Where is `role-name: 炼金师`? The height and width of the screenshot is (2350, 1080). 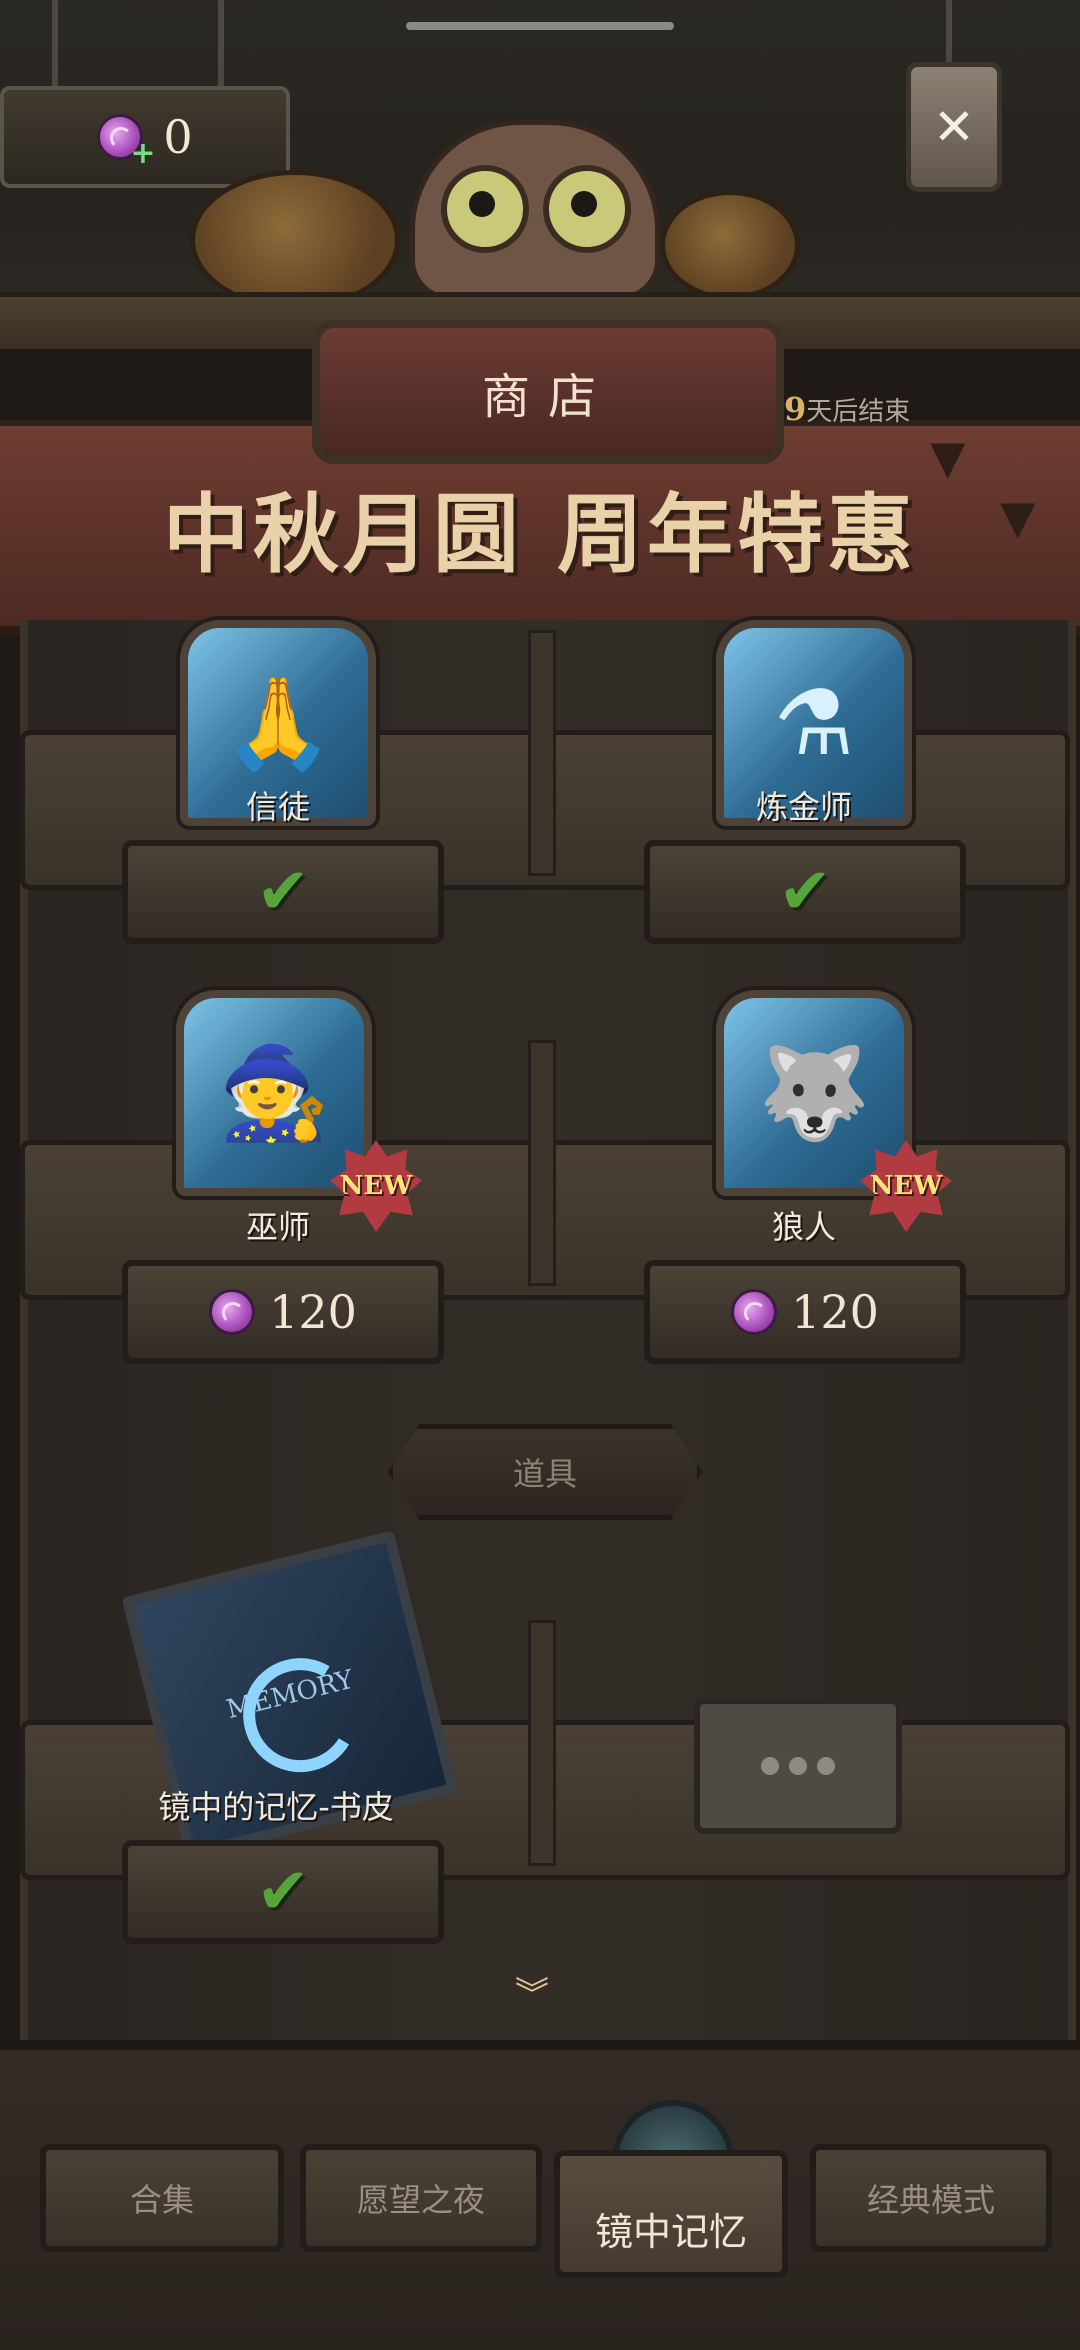
role-name: 炼金师 is located at coordinates (803, 807).